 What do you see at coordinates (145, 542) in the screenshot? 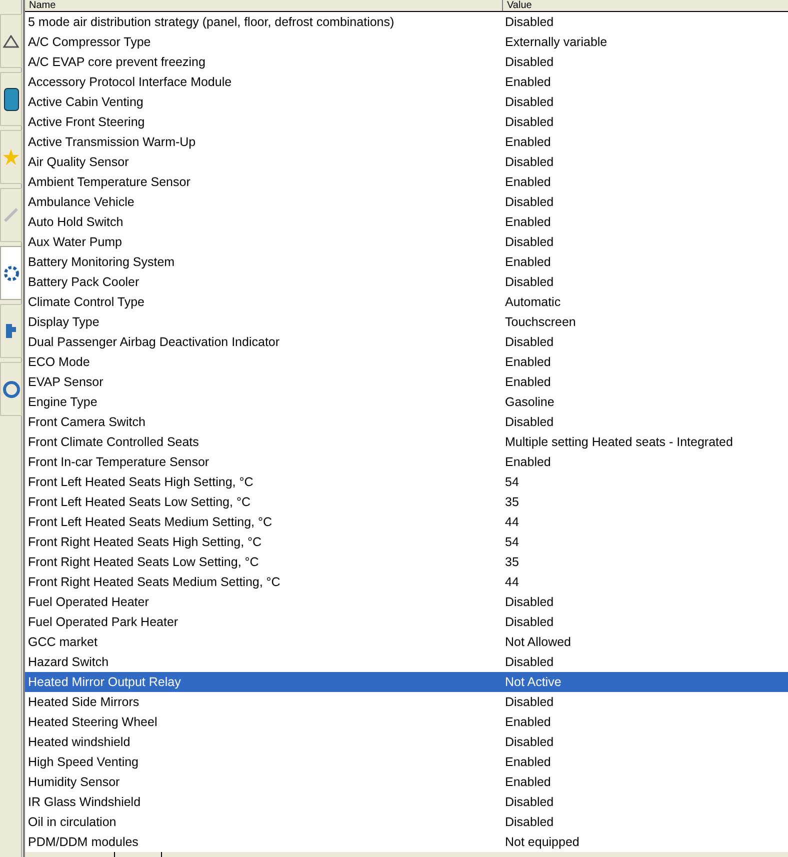
I see `setting-name: Front Right Heated Seats High Setting, °C` at bounding box center [145, 542].